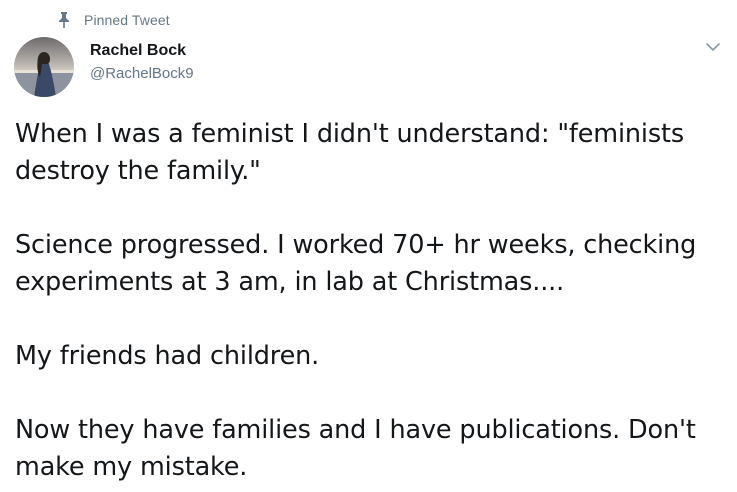 Image resolution: width=737 pixels, height=492 pixels. I want to click on pinned-indicator: Pinned Tweet, so click(114, 20).